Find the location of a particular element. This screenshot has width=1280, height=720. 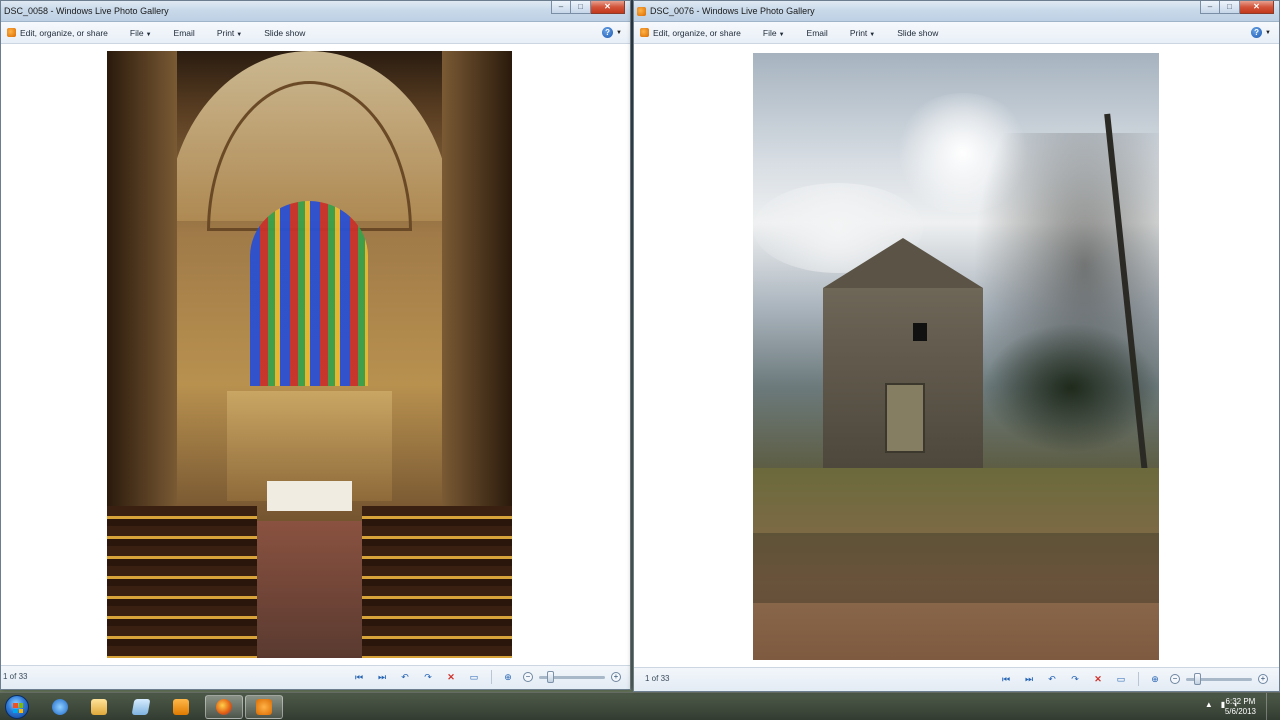

media-player-icon is located at coordinates (181, 707).